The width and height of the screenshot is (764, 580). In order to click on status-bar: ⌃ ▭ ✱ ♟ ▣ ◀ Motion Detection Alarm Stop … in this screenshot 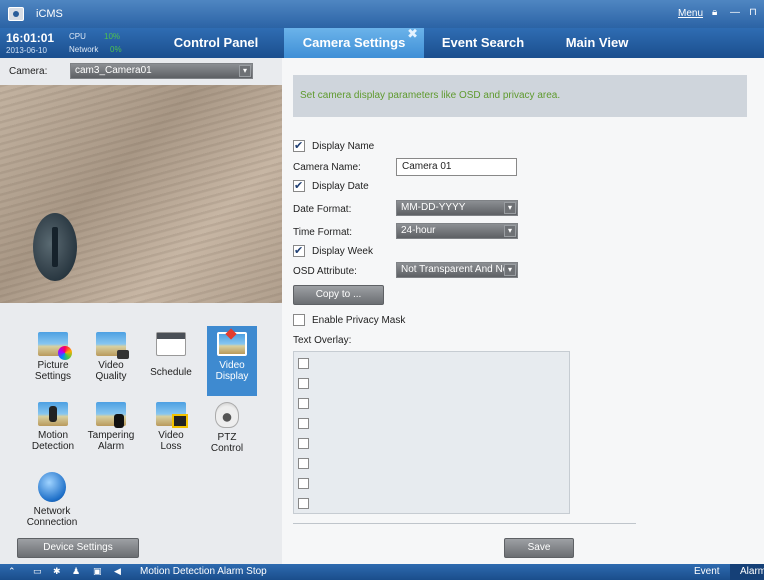, I will do `click(382, 572)`.